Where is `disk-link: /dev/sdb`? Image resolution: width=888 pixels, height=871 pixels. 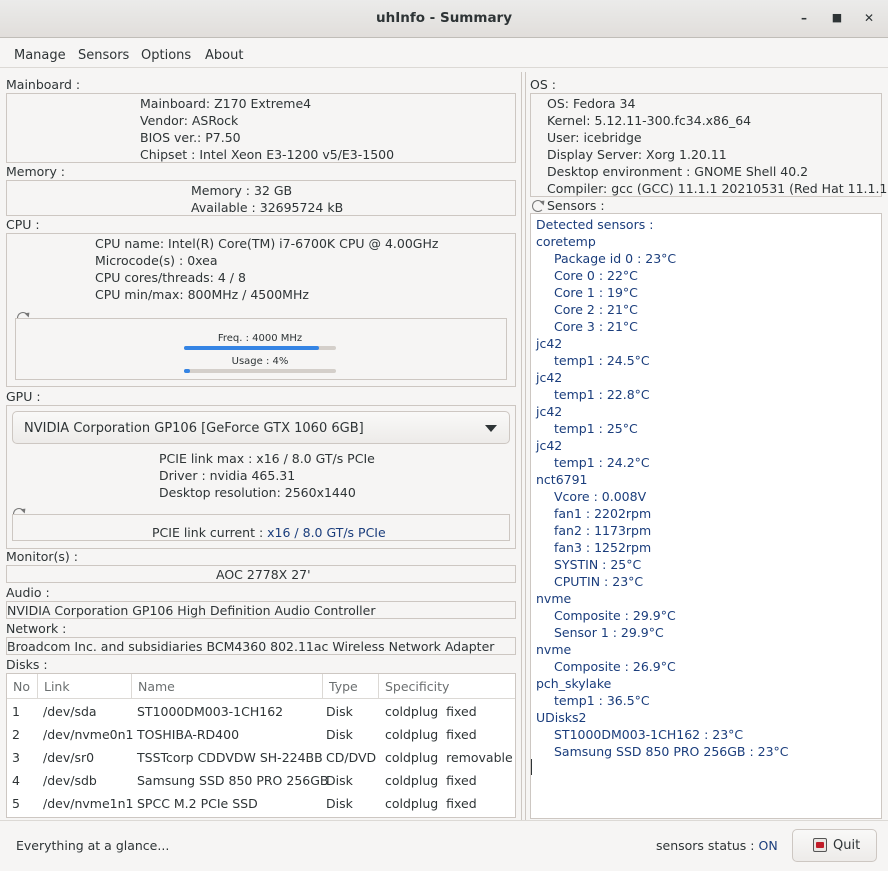 disk-link: /dev/sdb is located at coordinates (70, 780).